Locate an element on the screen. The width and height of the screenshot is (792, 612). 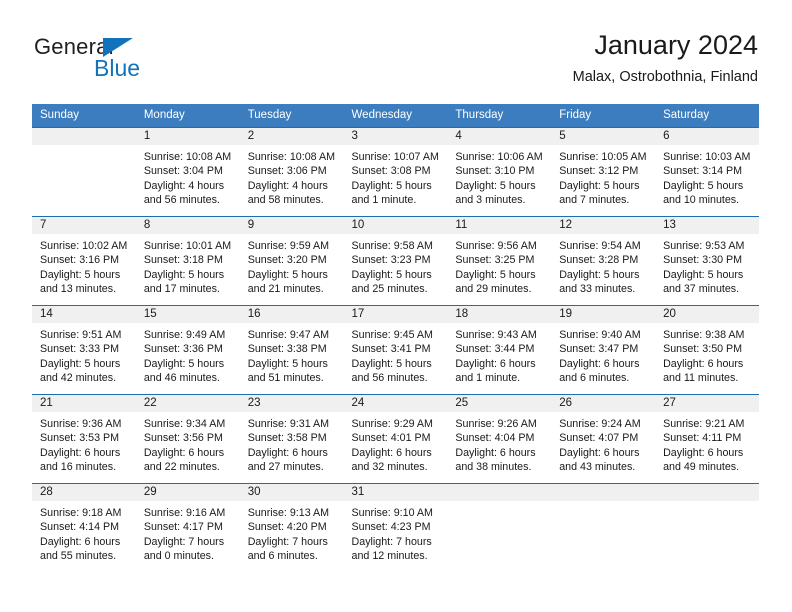
daylight-text-line2: and 29 minutes. is located at coordinates (493, 289).